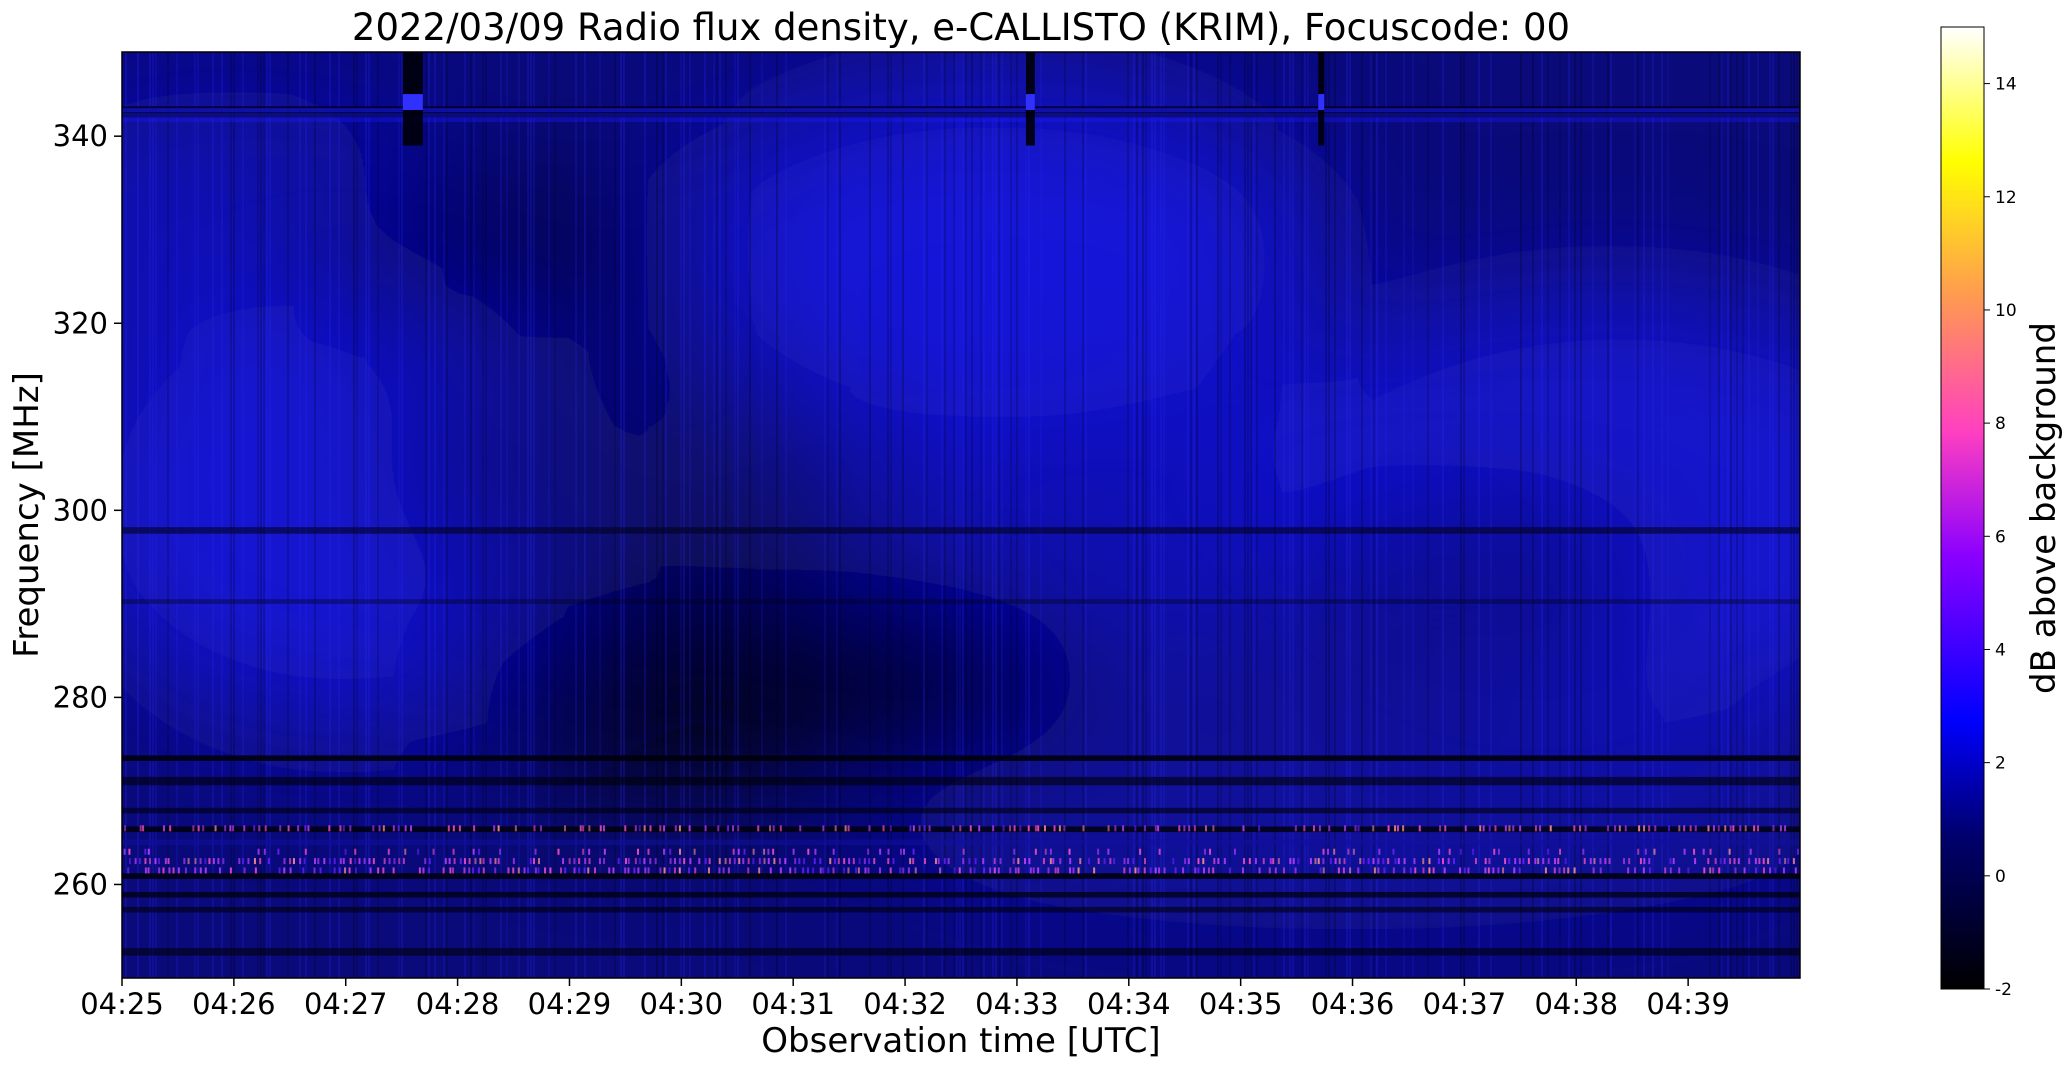 This screenshot has width=2066, height=1067. Describe the element at coordinates (80, 510) in the screenshot. I see `y-tick-label: 300` at that location.